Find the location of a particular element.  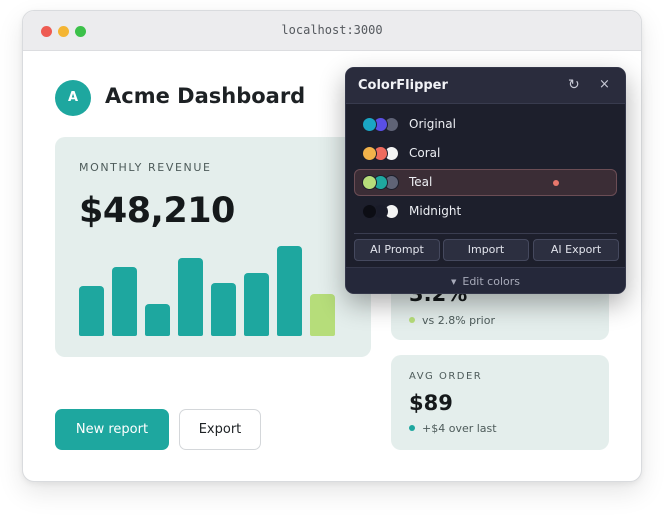

export-button: Export is located at coordinates (220, 429).